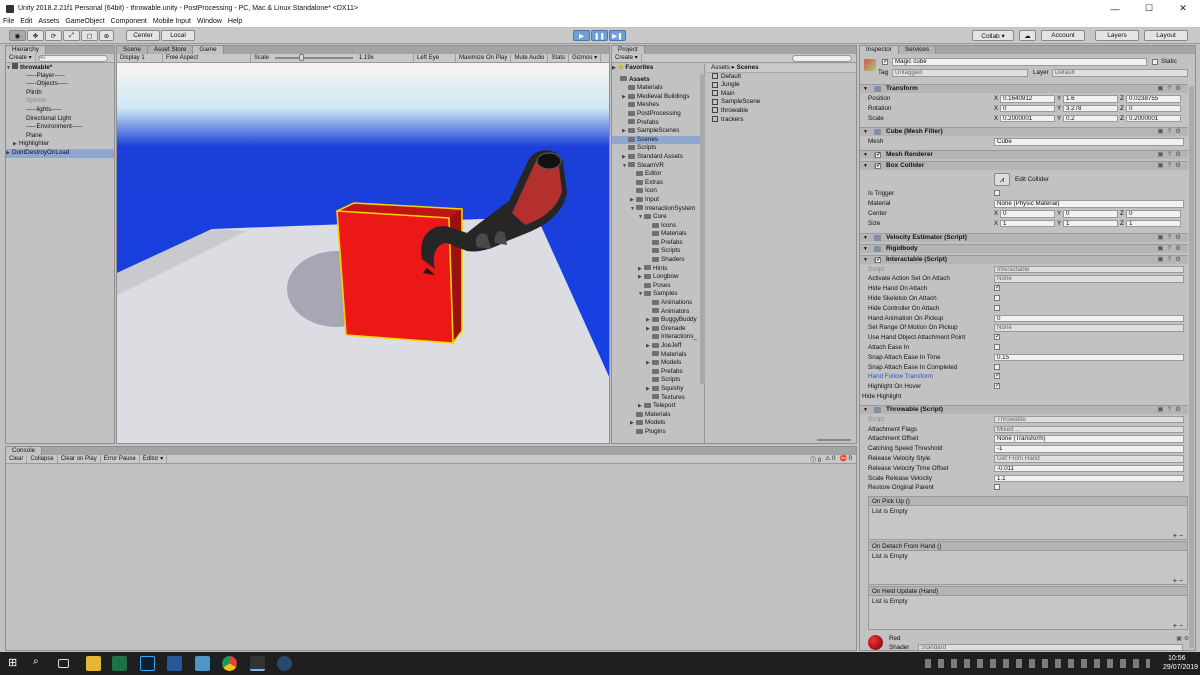 This screenshot has width=1200, height=675. Describe the element at coordinates (1089, 279) in the screenshot. I see `property-field: None` at that location.